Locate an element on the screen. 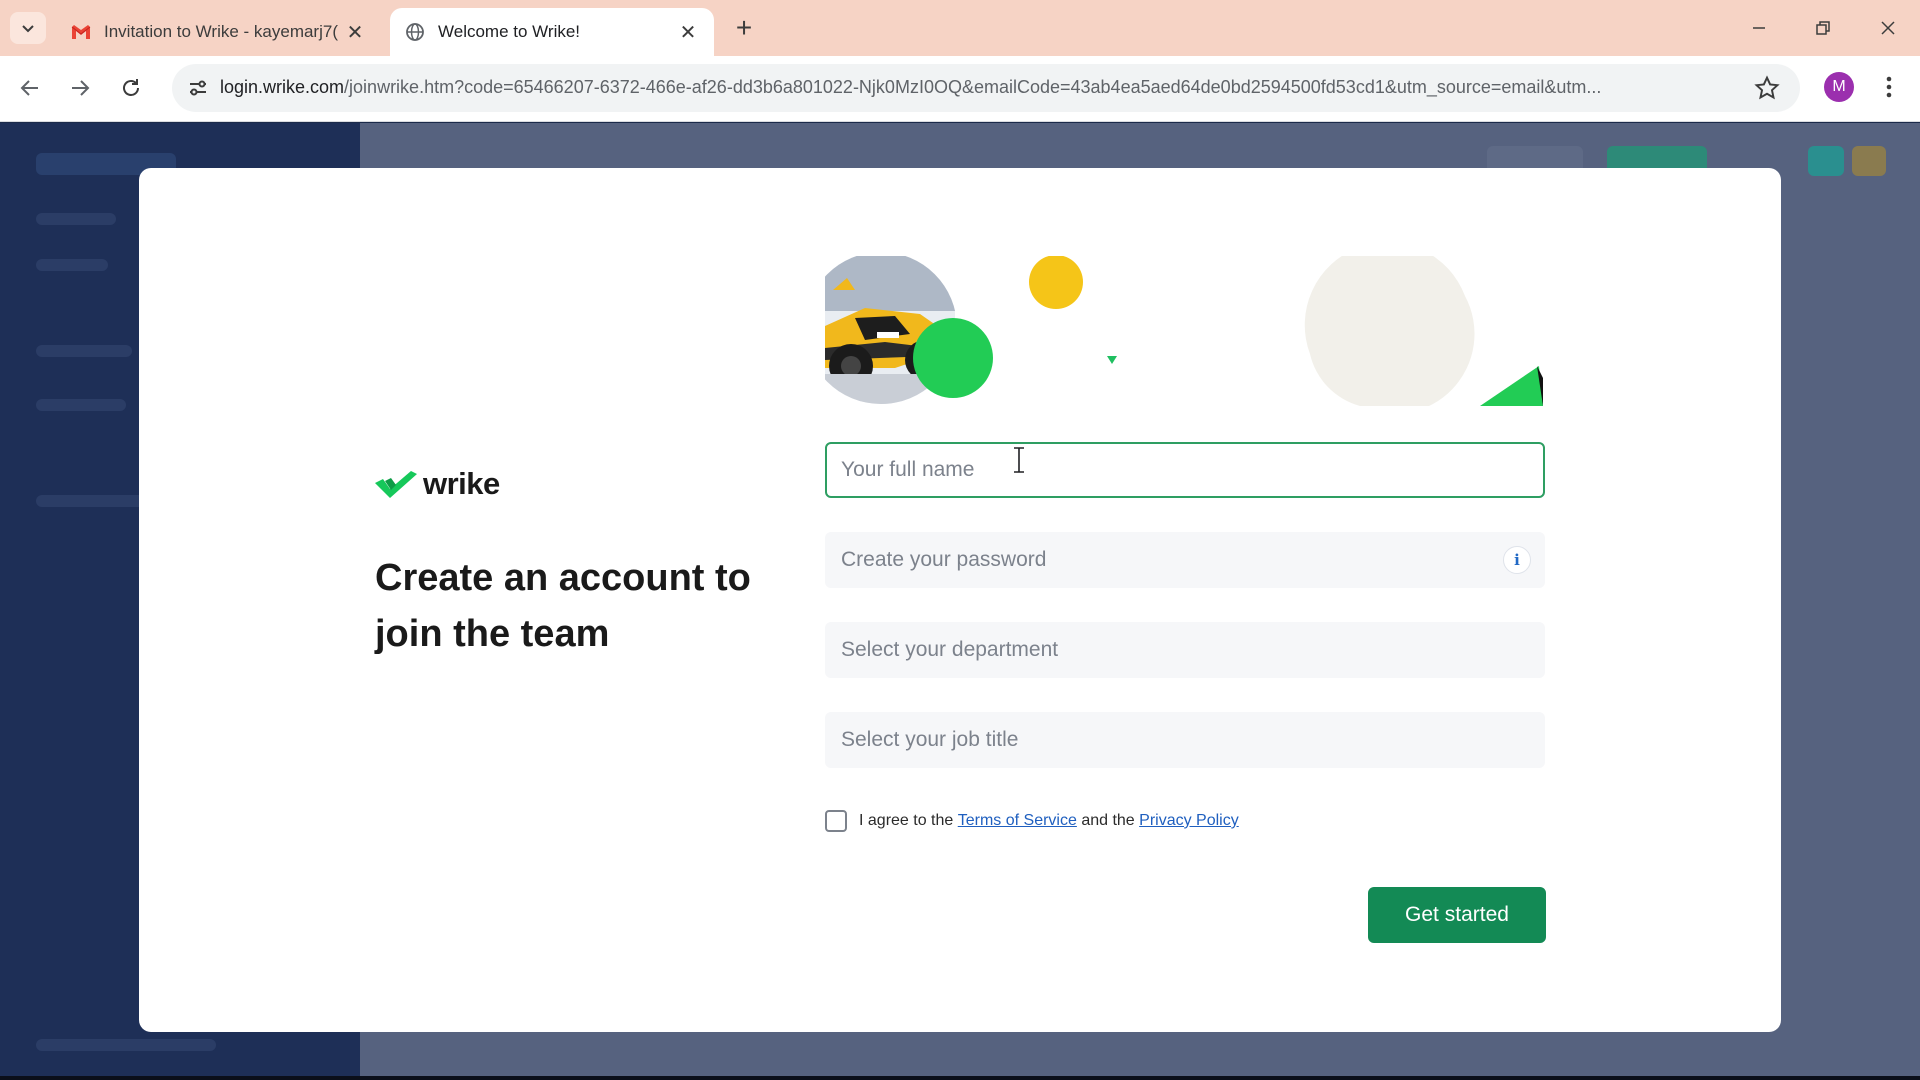 The height and width of the screenshot is (1080, 1920). reload-button is located at coordinates (131, 88).